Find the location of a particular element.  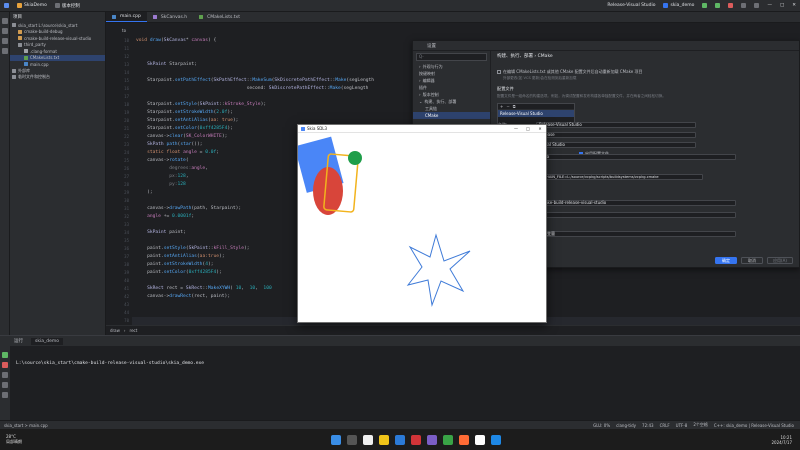

build-type-select: Release is located at coordinates (616, 134).